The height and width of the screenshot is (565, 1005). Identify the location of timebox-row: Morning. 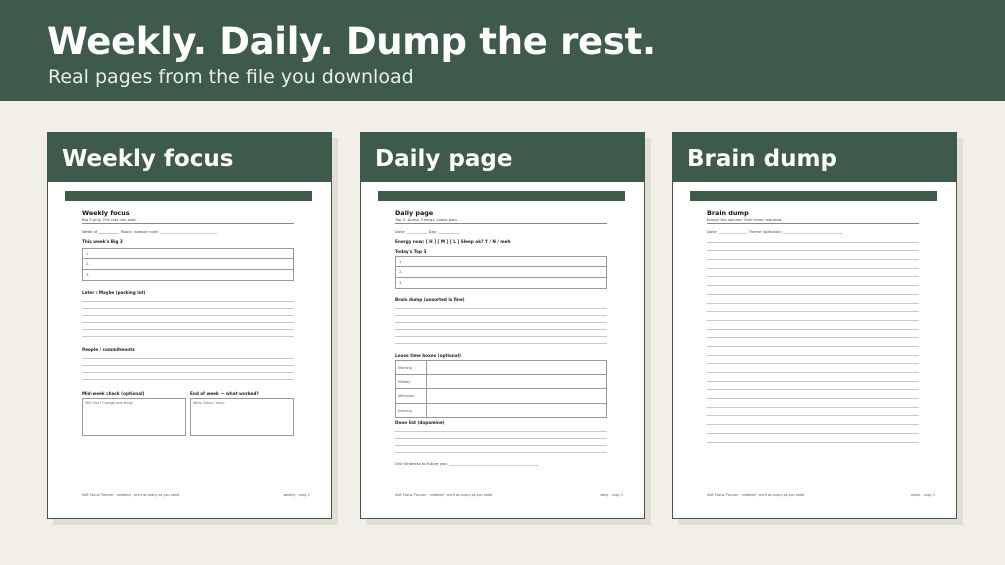
(501, 367).